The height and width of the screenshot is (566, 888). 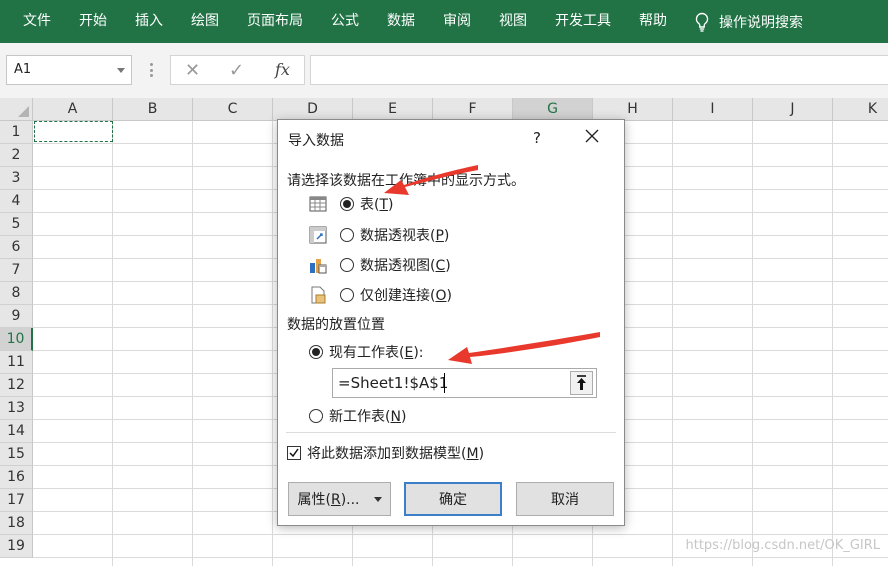 I want to click on tab-insert: 插入, so click(x=149, y=21).